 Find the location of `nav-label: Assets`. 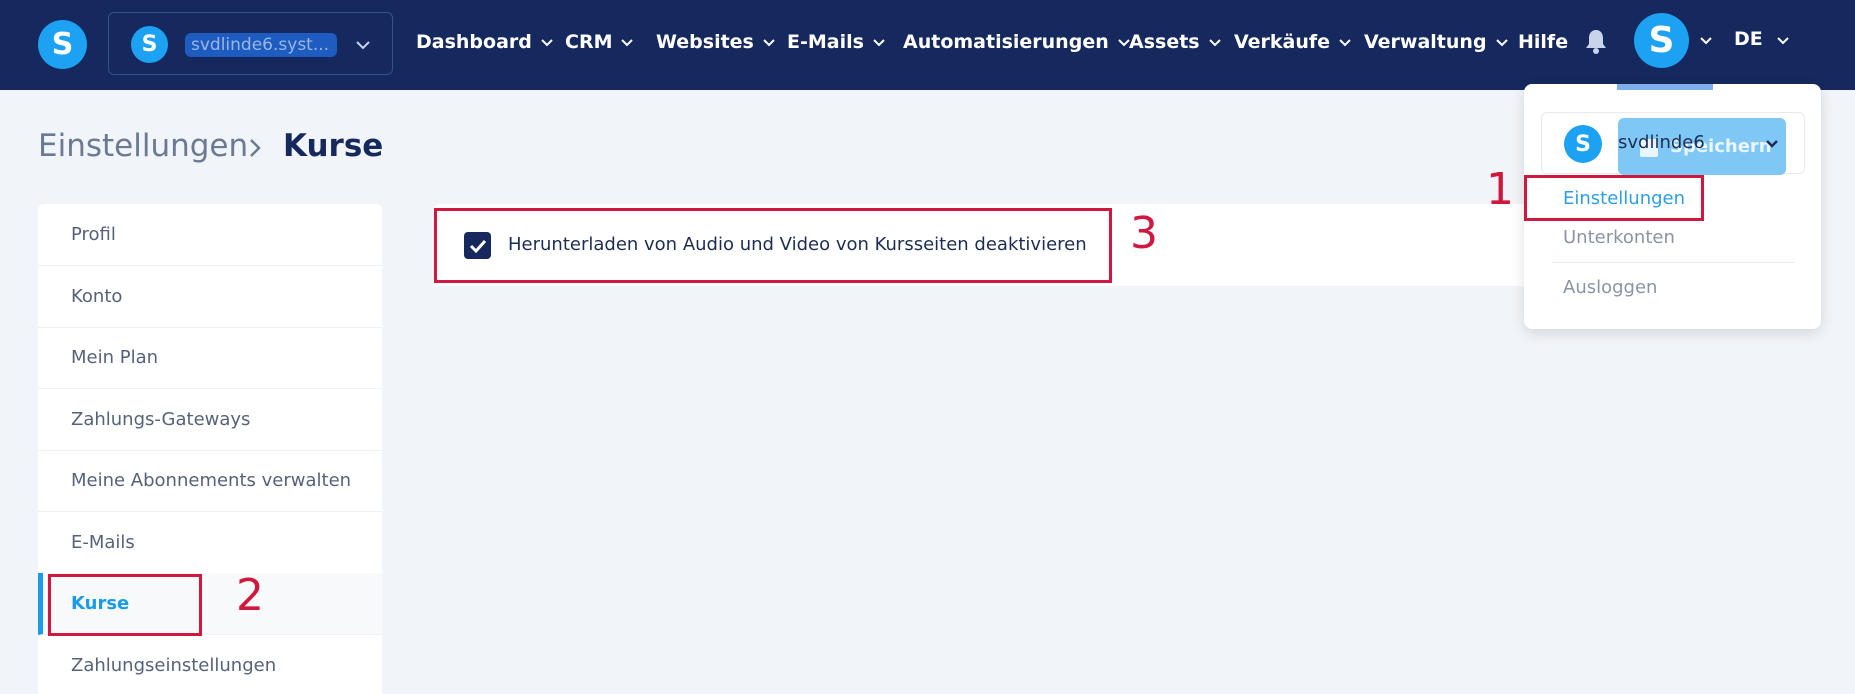

nav-label: Assets is located at coordinates (1164, 42).